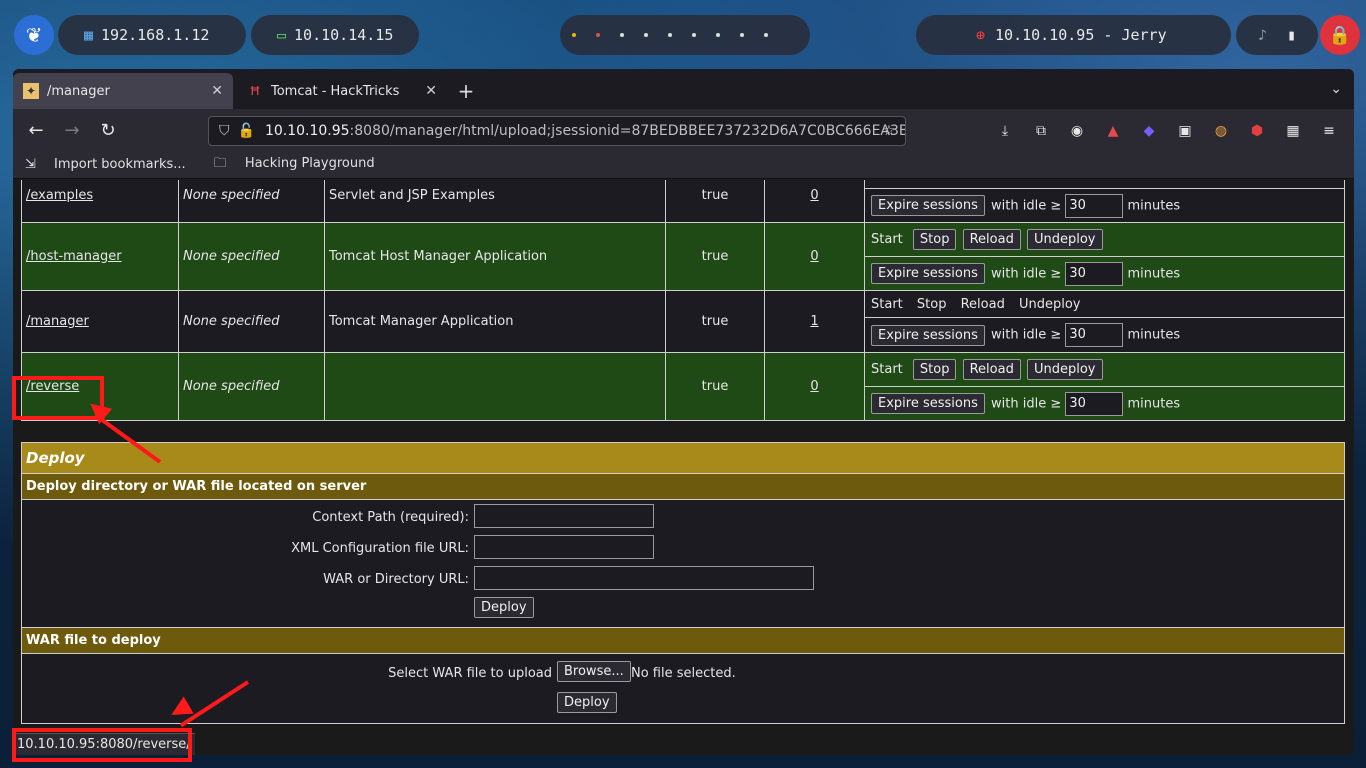  Describe the element at coordinates (1263, 35) in the screenshot. I see `mute-icon: ♪` at that location.